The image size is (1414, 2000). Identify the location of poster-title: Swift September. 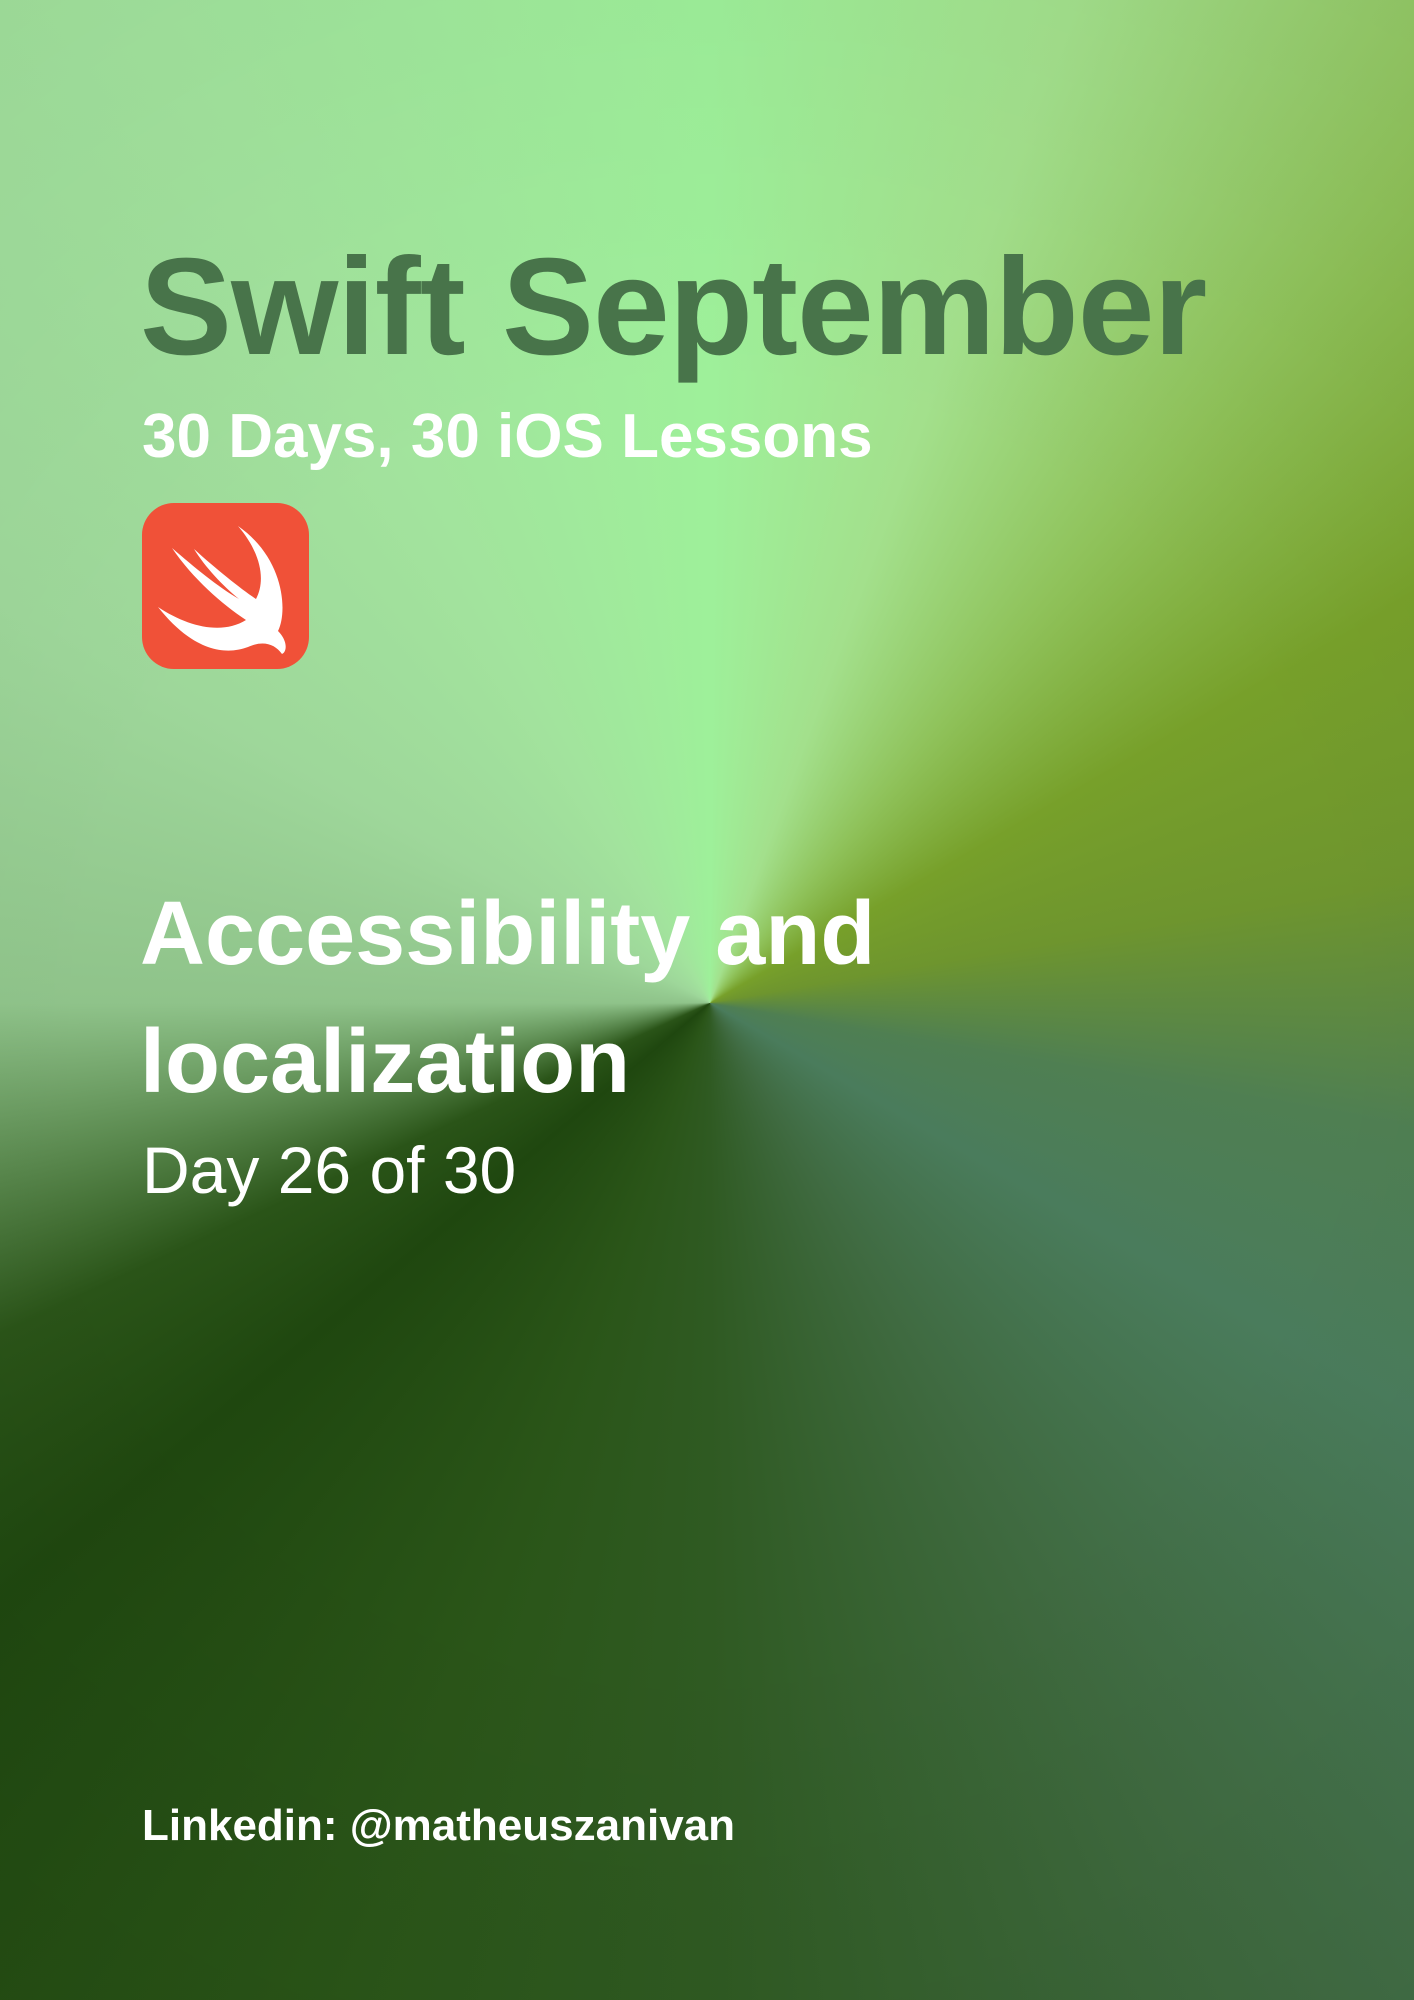
(673, 307).